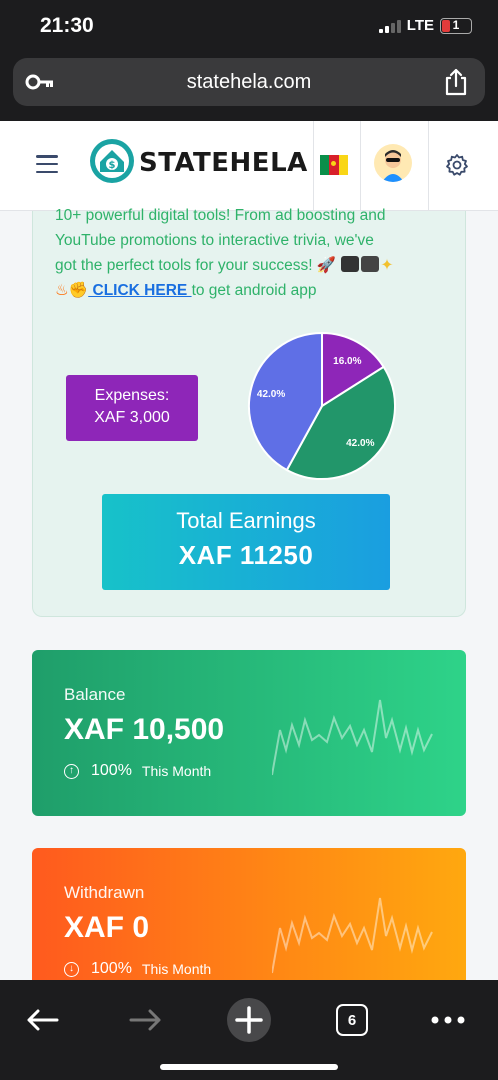  Describe the element at coordinates (62, 290) in the screenshot. I see `fire-icon: ♨` at that location.